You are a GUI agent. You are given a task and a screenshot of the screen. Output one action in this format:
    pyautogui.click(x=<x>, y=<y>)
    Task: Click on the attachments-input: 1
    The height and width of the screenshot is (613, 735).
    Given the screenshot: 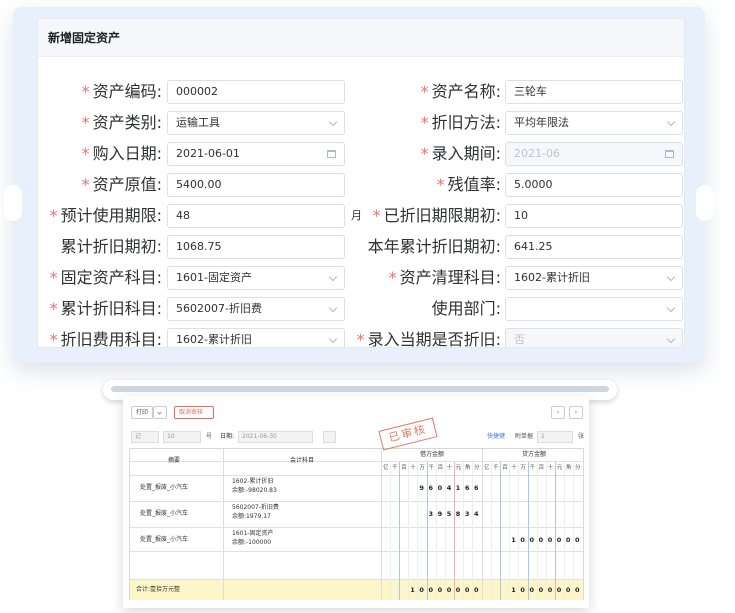 What is the action you would take?
    pyautogui.click(x=555, y=437)
    